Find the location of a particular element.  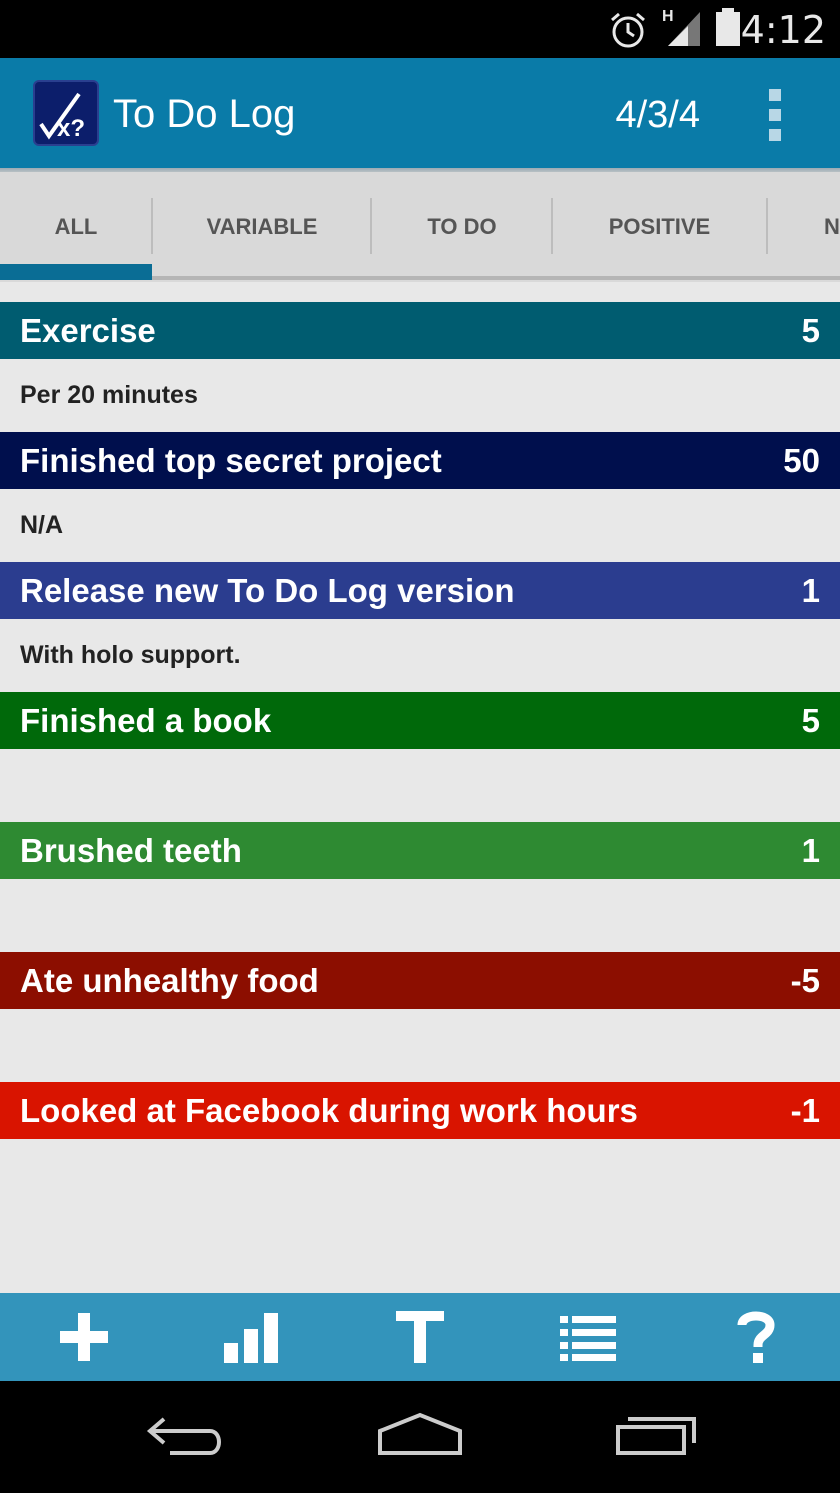

item-description: N/A is located at coordinates (420, 525).